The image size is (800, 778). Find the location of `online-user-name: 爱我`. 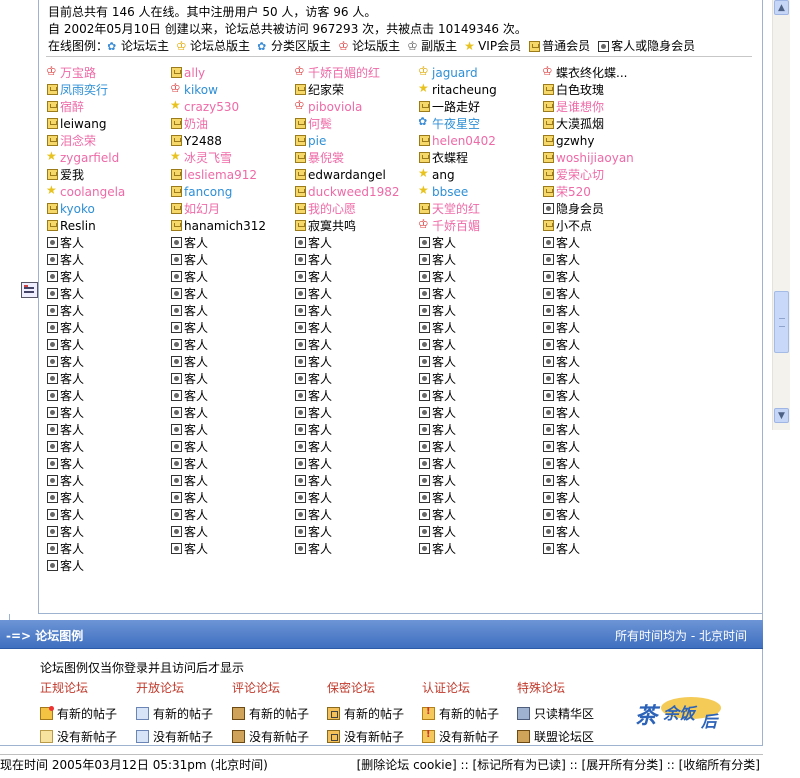

online-user-name: 爱我 is located at coordinates (72, 174).